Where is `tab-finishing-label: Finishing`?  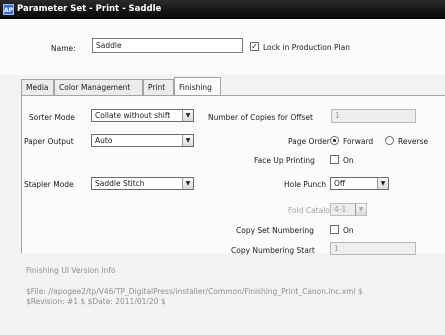
tab-finishing-label: Finishing is located at coordinates (195, 87).